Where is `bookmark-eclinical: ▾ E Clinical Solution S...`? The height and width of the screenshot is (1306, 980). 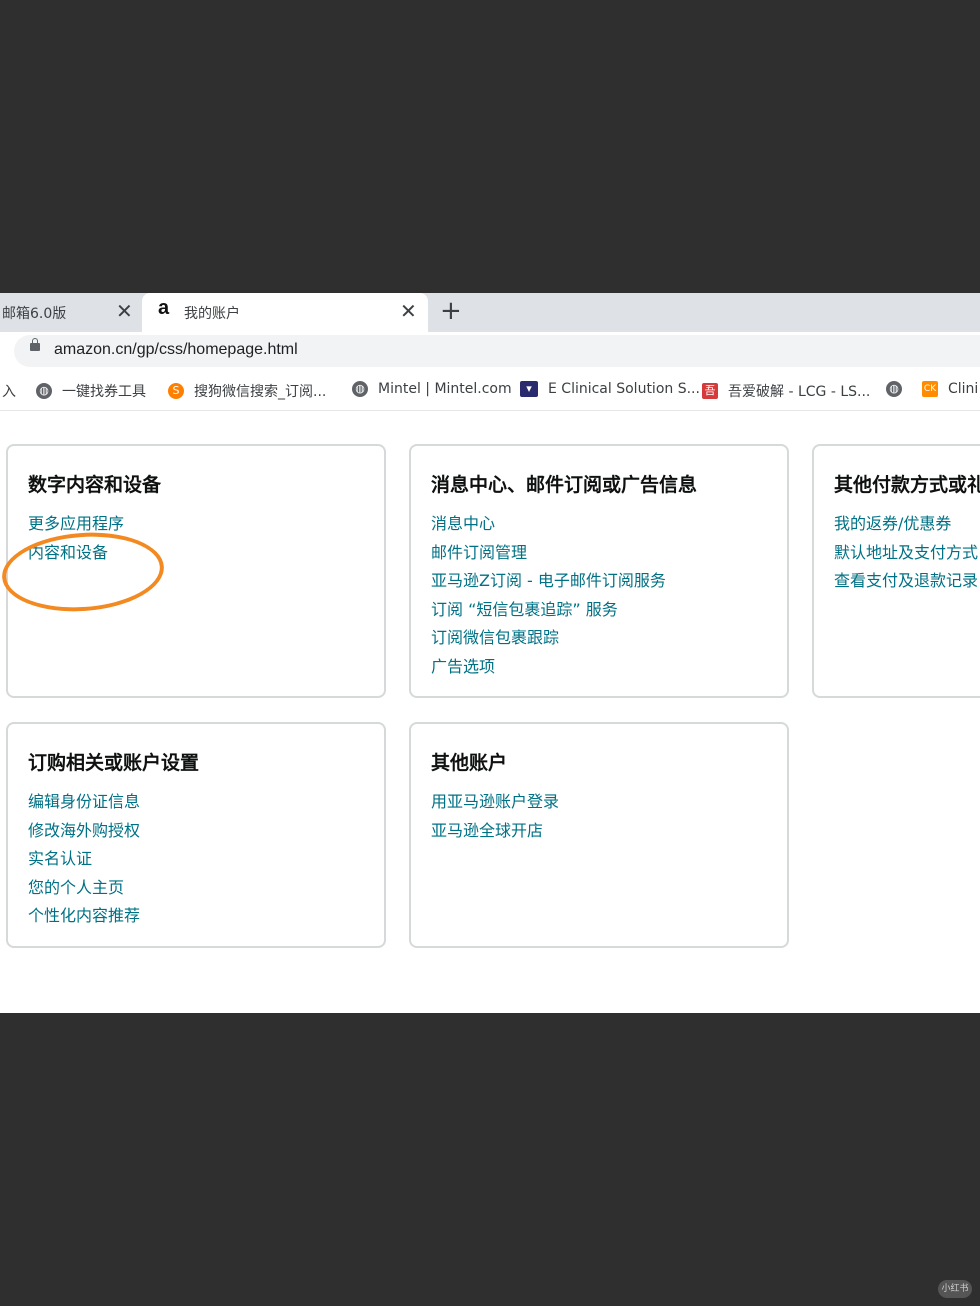 bookmark-eclinical: ▾ E Clinical Solution S... is located at coordinates (610, 389).